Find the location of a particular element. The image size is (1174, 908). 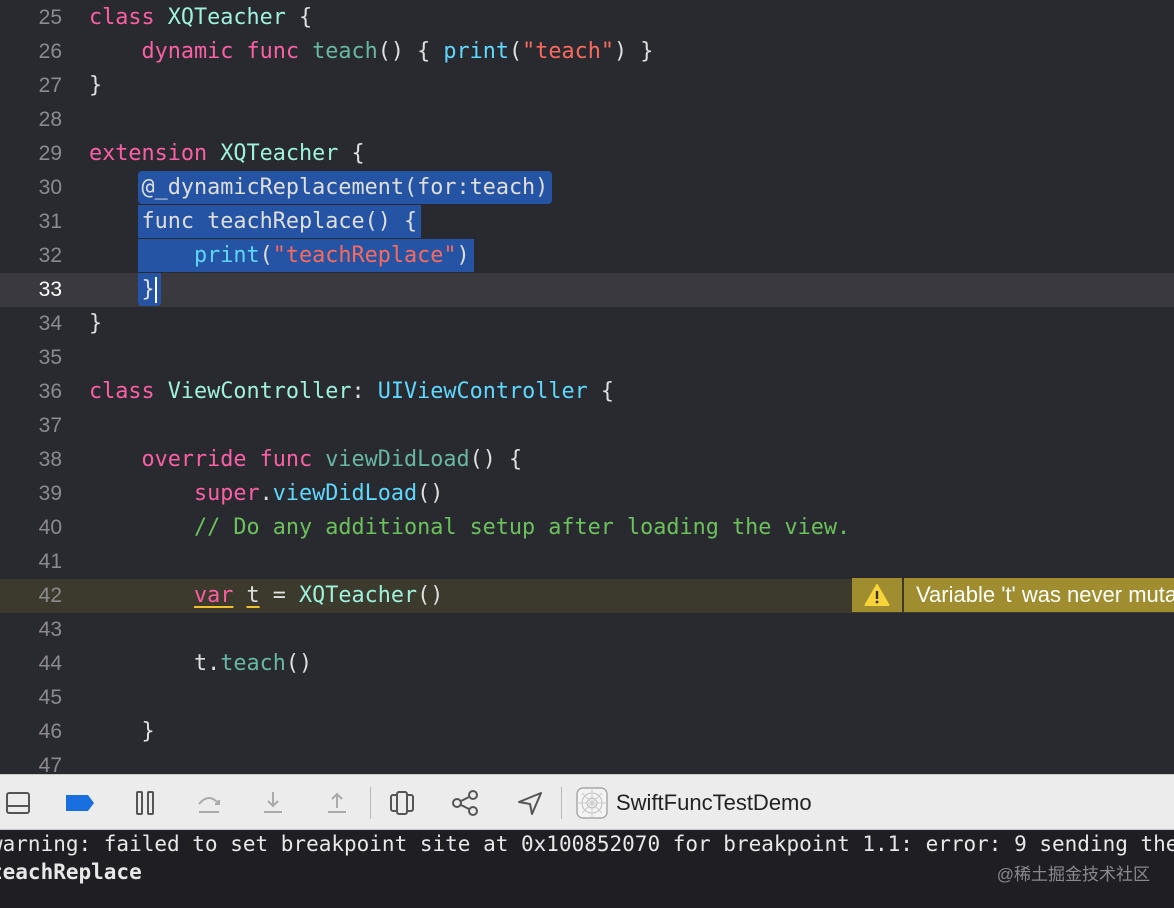

console-line: teachReplace is located at coordinates (71, 872).